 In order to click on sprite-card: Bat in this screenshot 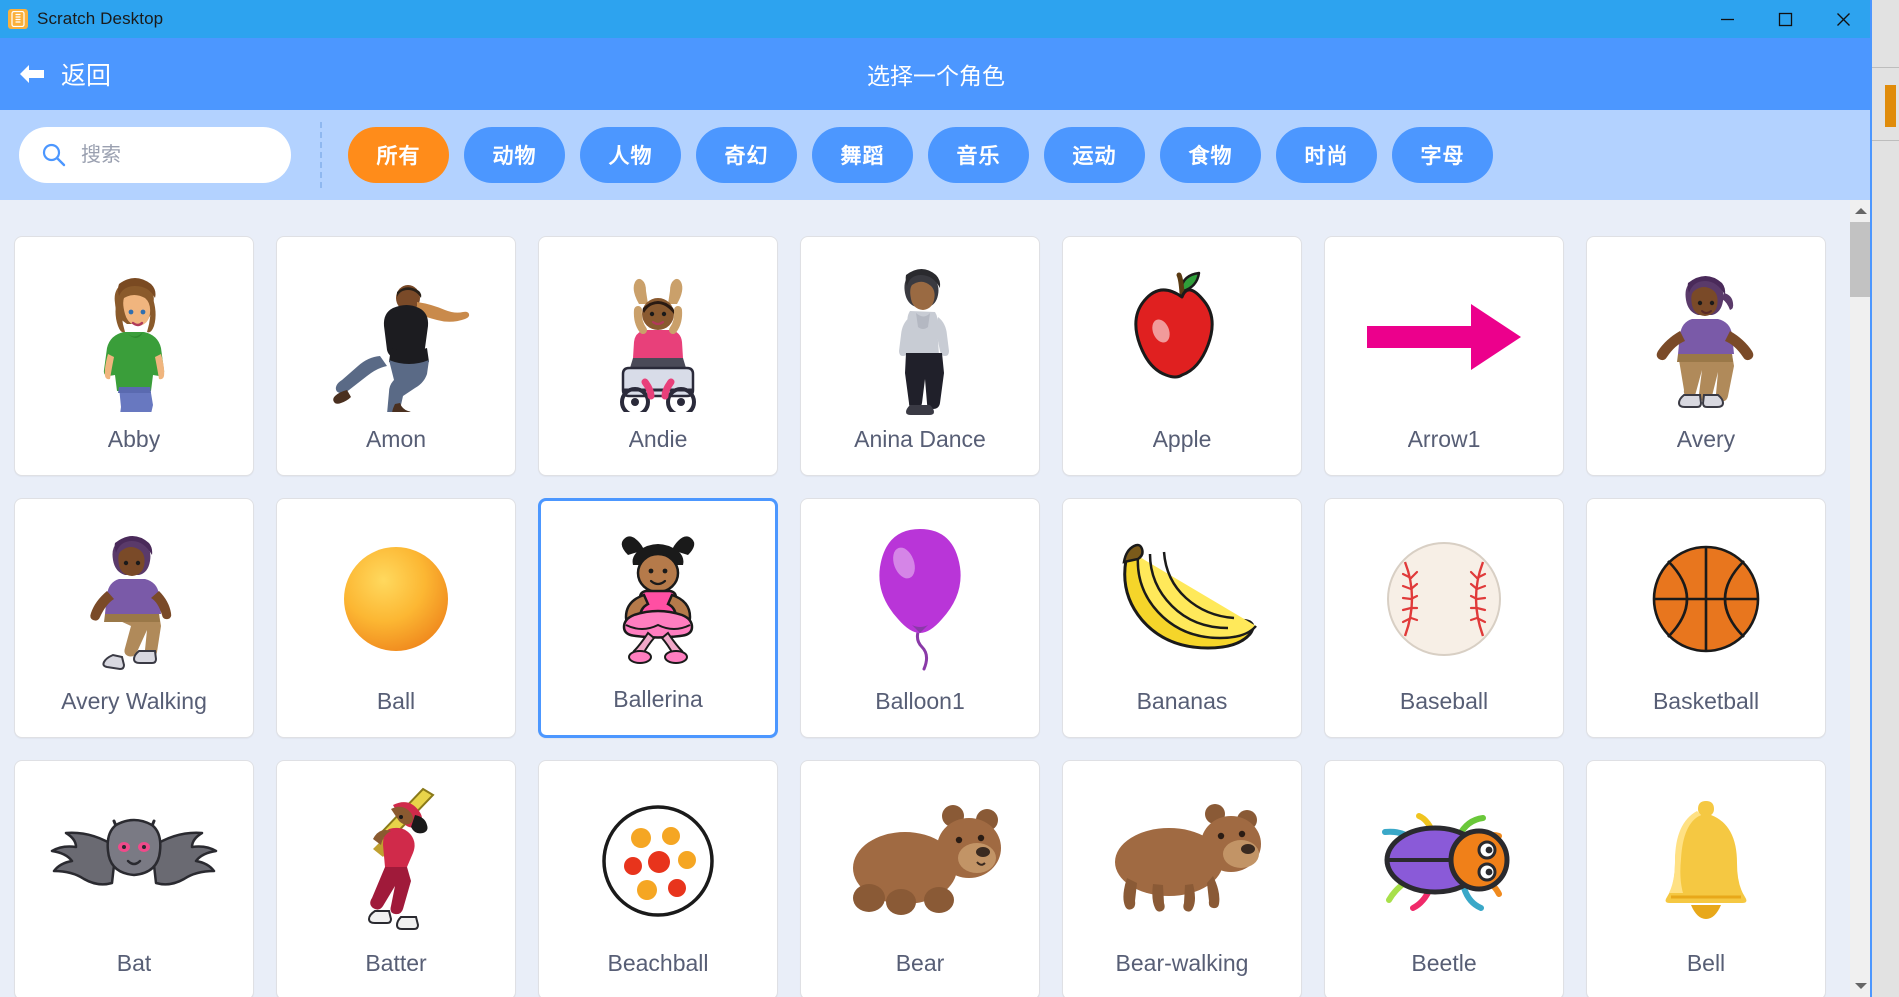, I will do `click(134, 878)`.